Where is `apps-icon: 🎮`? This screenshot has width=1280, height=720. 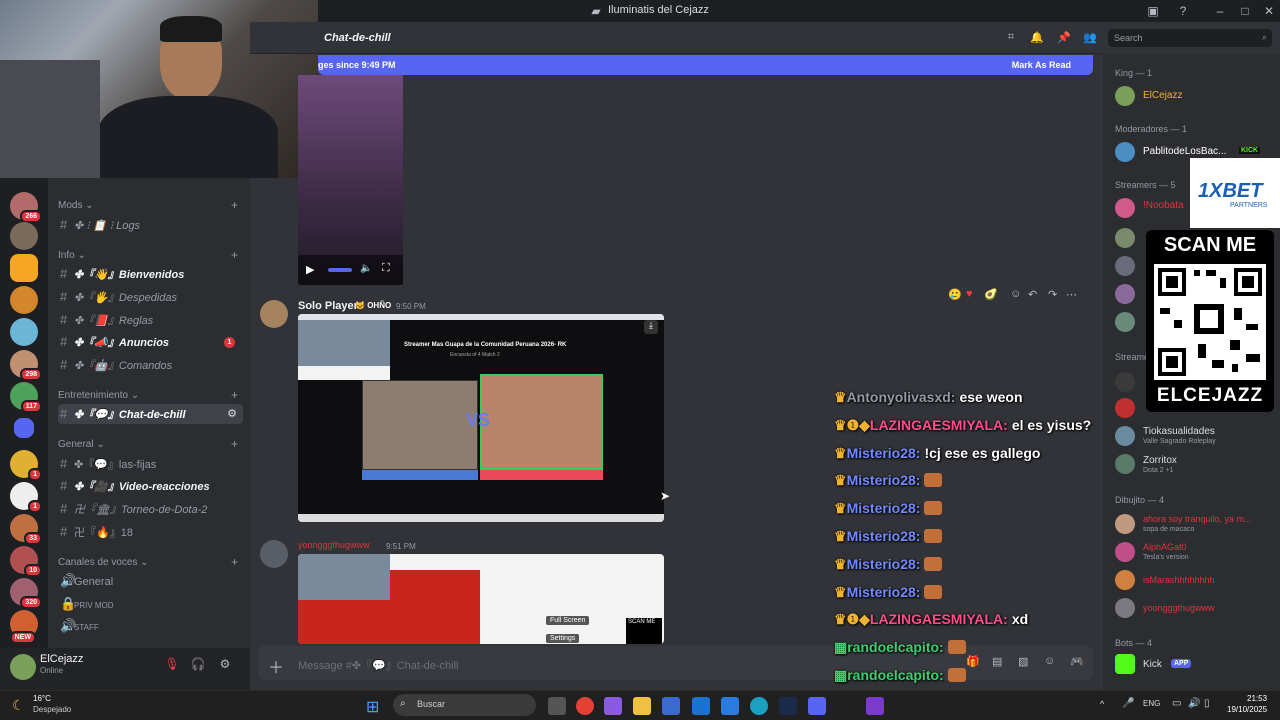
apps-icon: 🎮 is located at coordinates (1077, 661).